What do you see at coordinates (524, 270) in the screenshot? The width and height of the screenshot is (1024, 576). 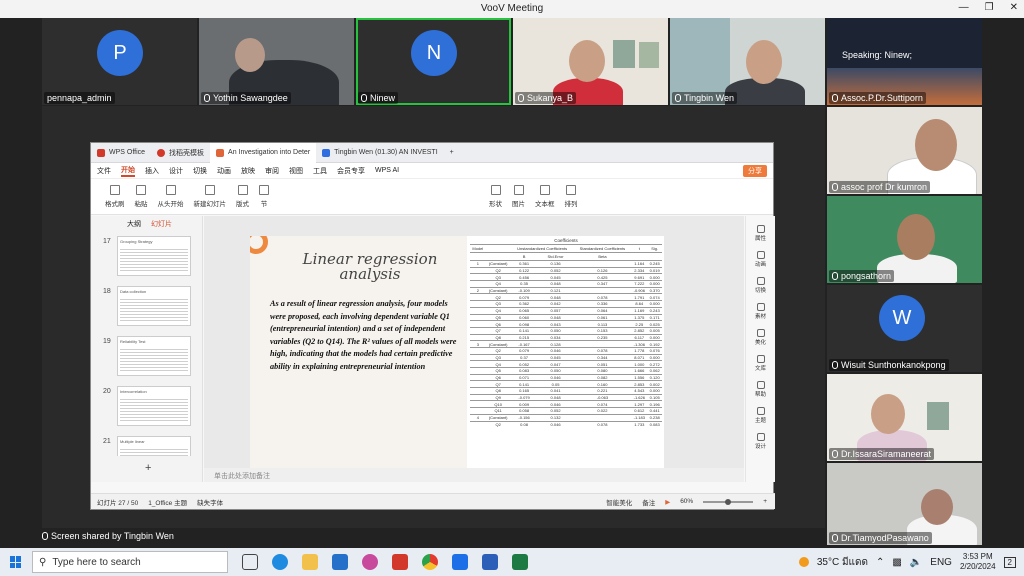 I see `table-cell: 0.122` at bounding box center [524, 270].